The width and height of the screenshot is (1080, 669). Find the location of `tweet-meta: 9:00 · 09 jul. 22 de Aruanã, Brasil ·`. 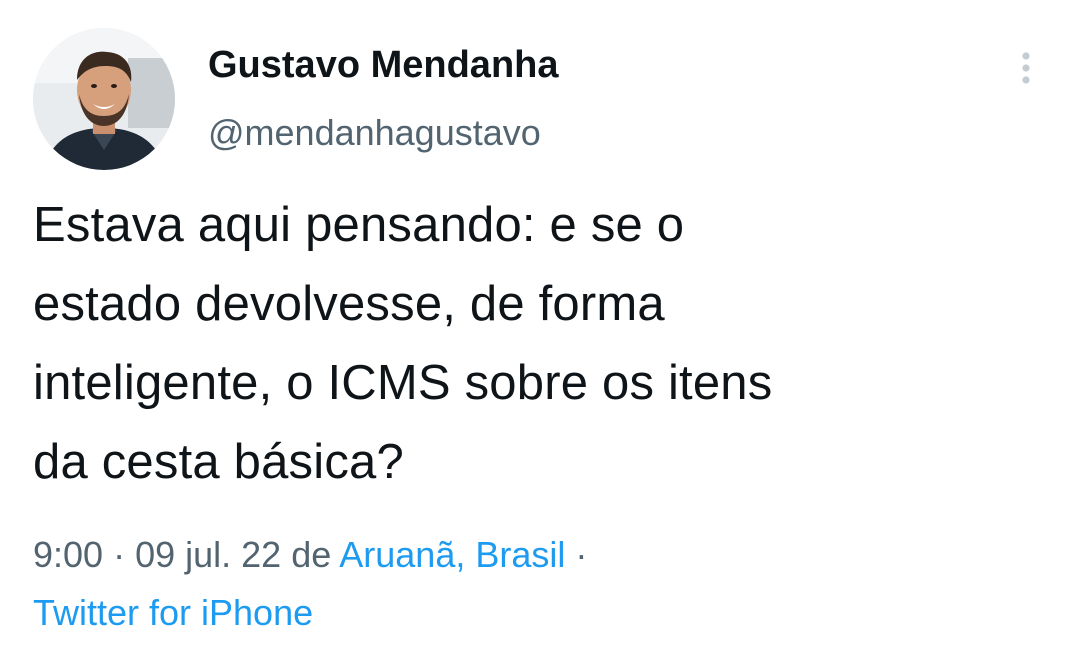

tweet-meta: 9:00 · 09 jul. 22 de Aruanã, Brasil · is located at coordinates (310, 555).